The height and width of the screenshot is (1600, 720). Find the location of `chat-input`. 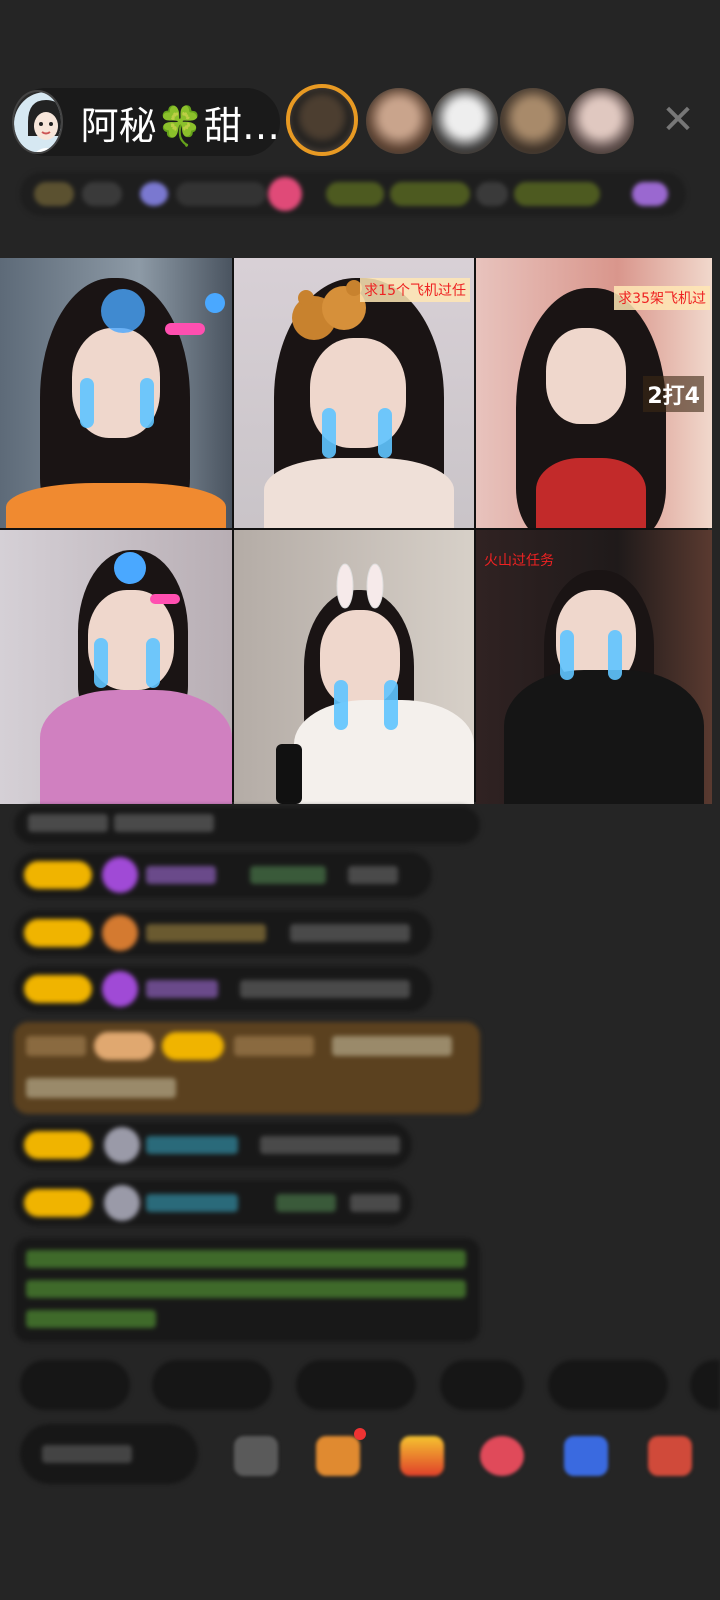

chat-input is located at coordinates (109, 1454).